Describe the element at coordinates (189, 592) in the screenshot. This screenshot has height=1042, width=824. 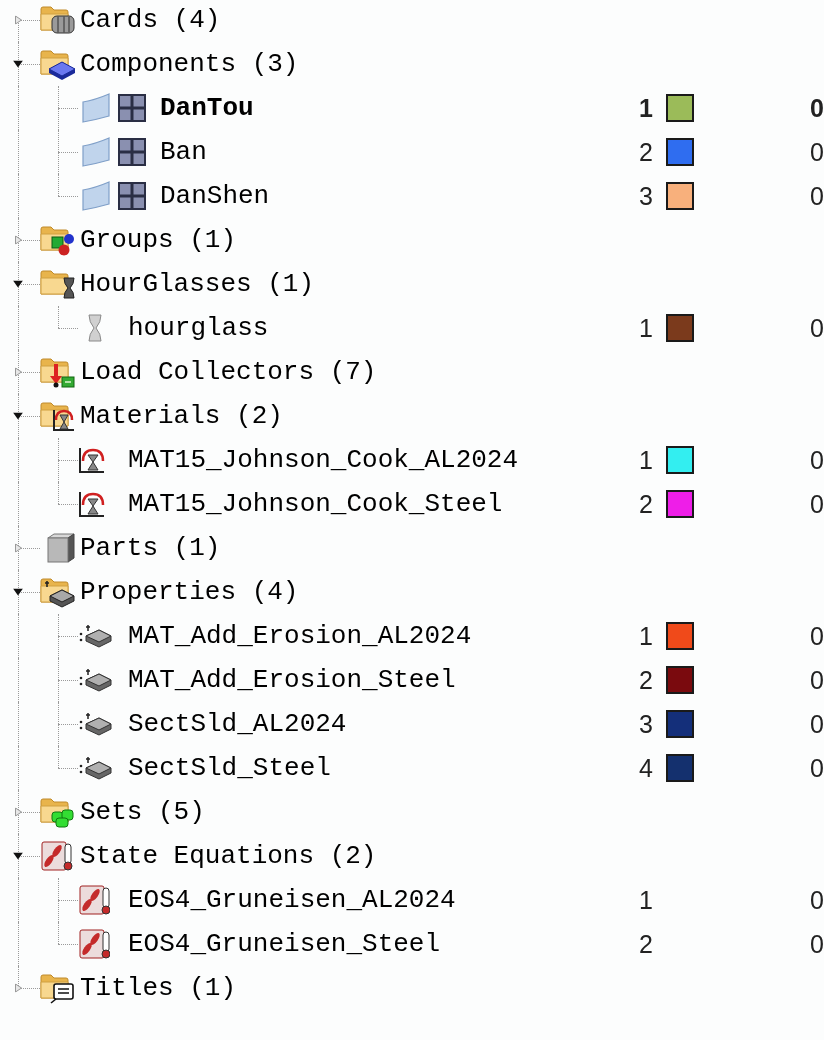
I see `tree-item-label: Properties (4)` at that location.